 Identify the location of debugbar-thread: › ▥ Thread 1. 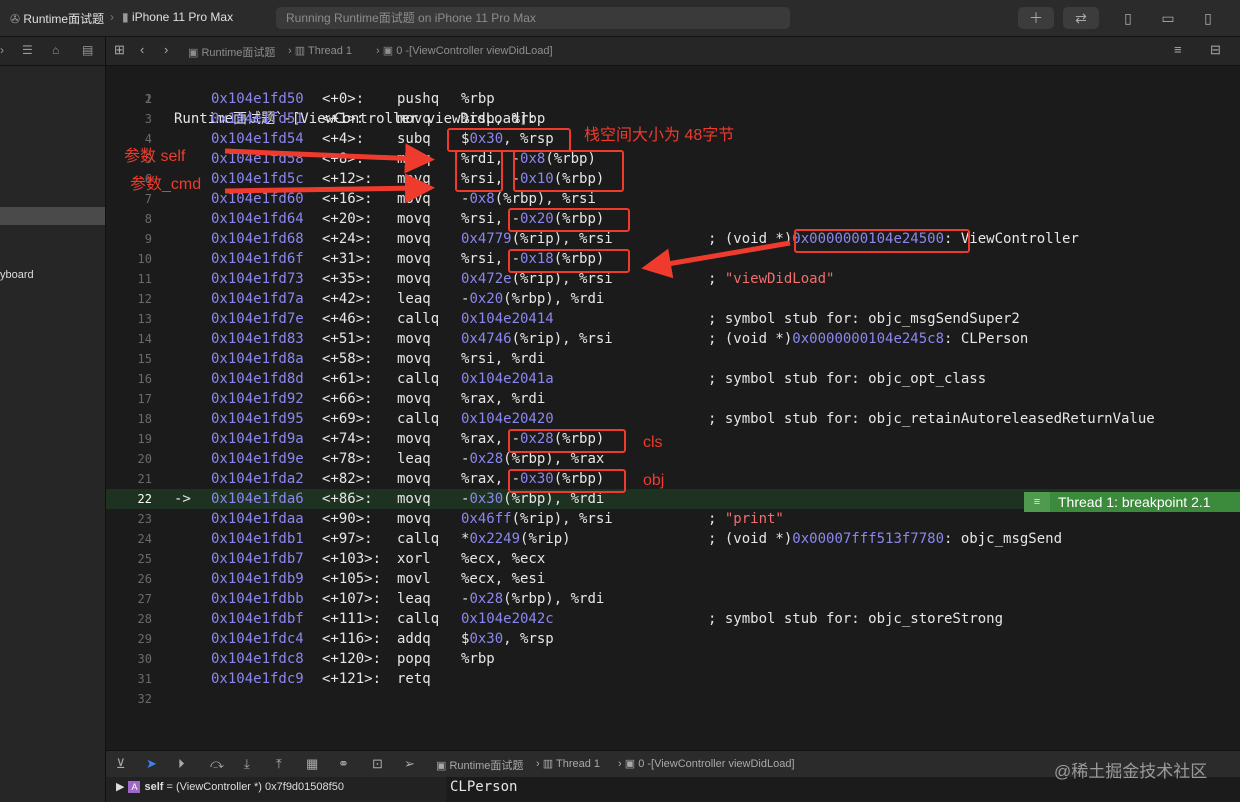
(568, 763).